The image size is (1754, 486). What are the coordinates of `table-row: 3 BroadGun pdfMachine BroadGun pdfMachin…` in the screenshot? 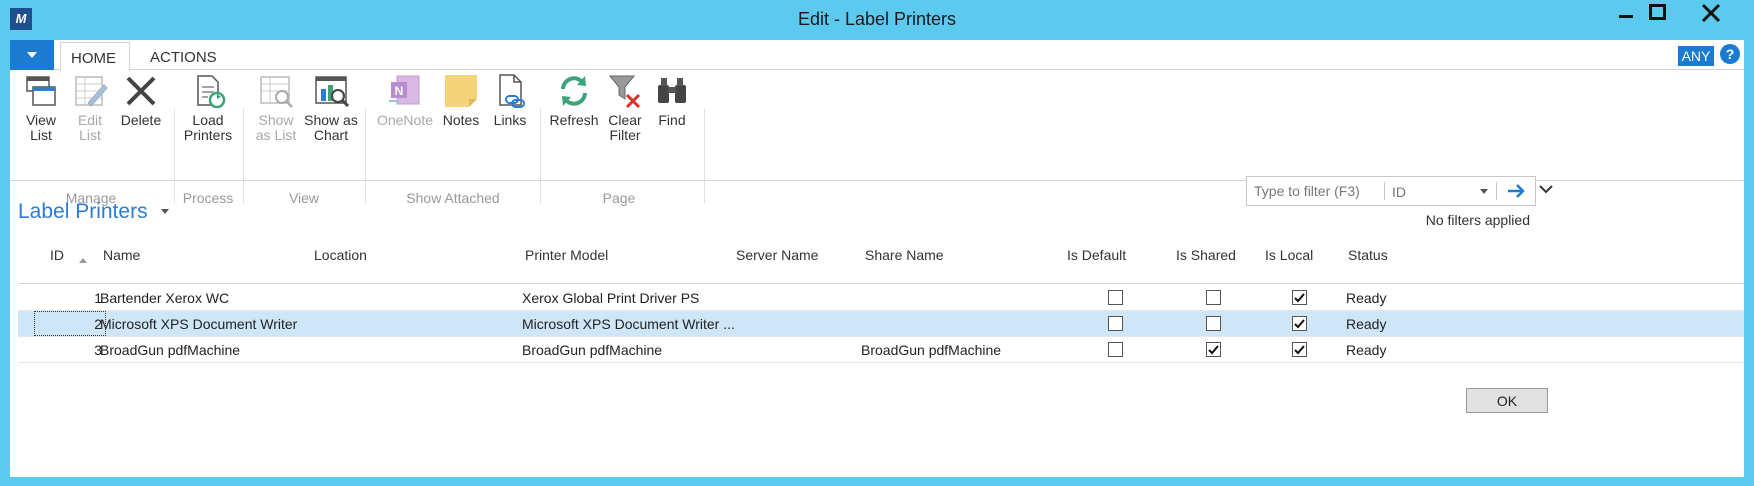 It's located at (881, 350).